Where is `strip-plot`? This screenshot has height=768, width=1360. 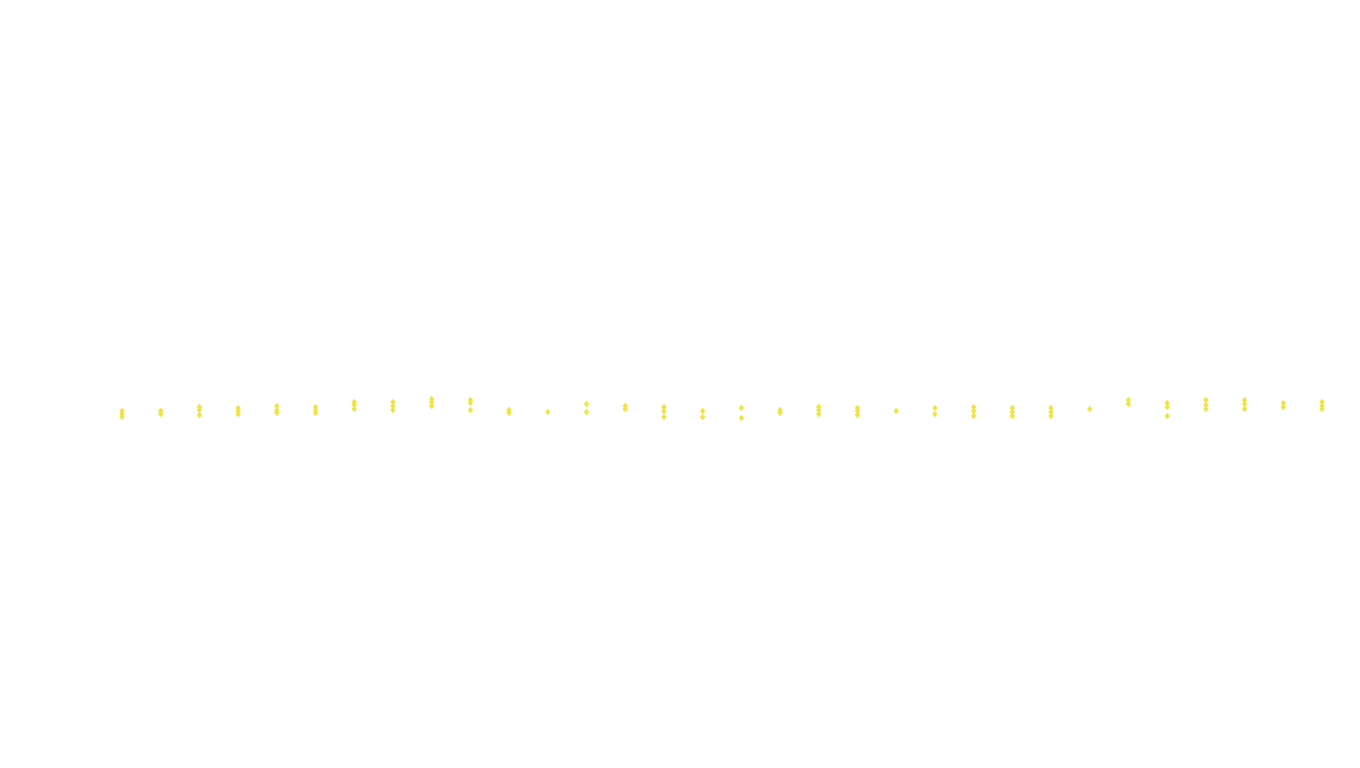
strip-plot is located at coordinates (722, 408).